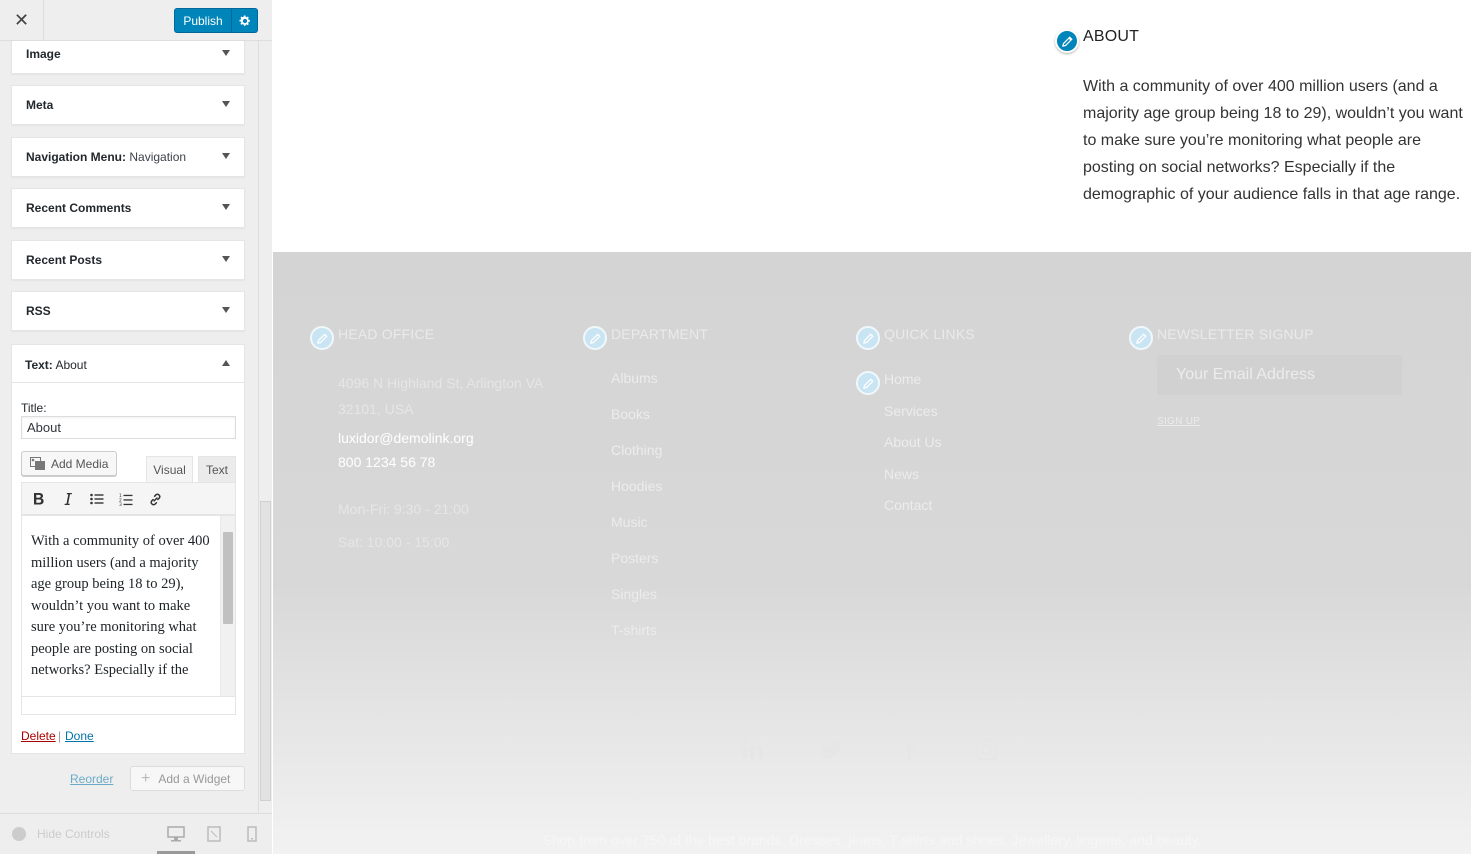 The image size is (1471, 854). I want to click on widget-recent-posts: Recent Posts, so click(128, 260).